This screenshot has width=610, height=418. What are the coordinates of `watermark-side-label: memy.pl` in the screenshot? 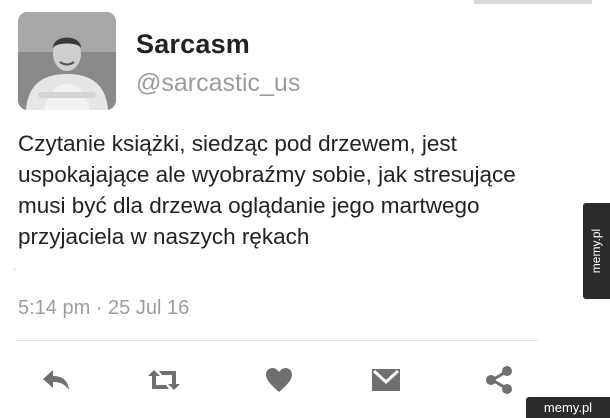 It's located at (596, 251).